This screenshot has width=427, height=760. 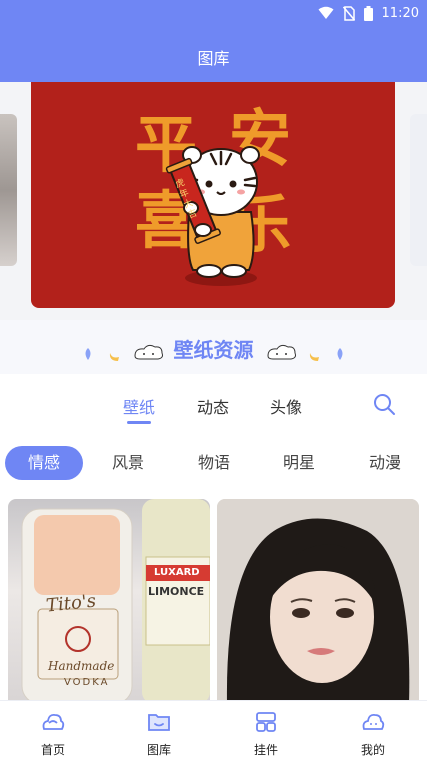 I want to click on tab-wallpaper: 壁纸, so click(x=139, y=406).